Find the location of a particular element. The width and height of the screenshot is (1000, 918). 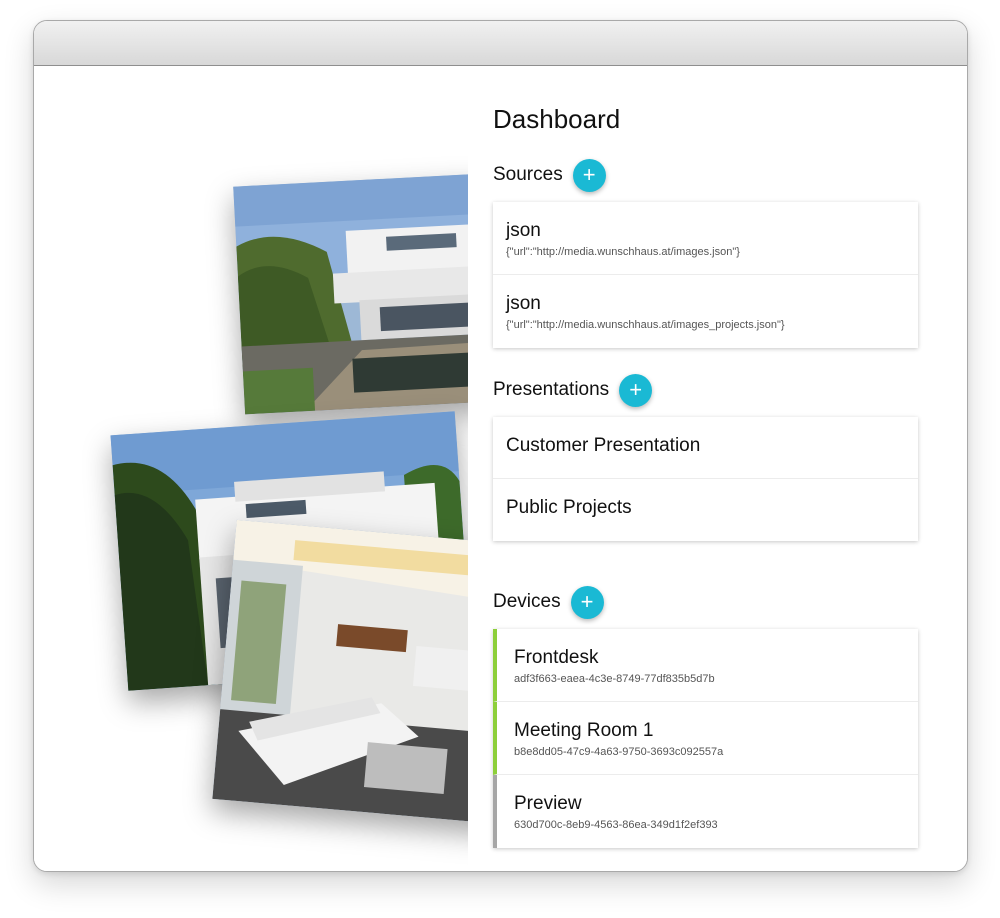

presentation-name: Customer Presentation is located at coordinates (603, 445).